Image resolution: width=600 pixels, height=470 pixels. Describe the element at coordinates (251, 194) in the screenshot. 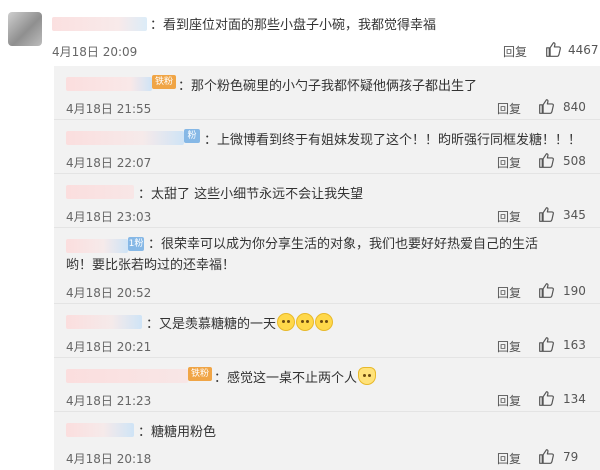

I see `reply-text: ：太甜了 这些小细节永远不会让我失望` at that location.